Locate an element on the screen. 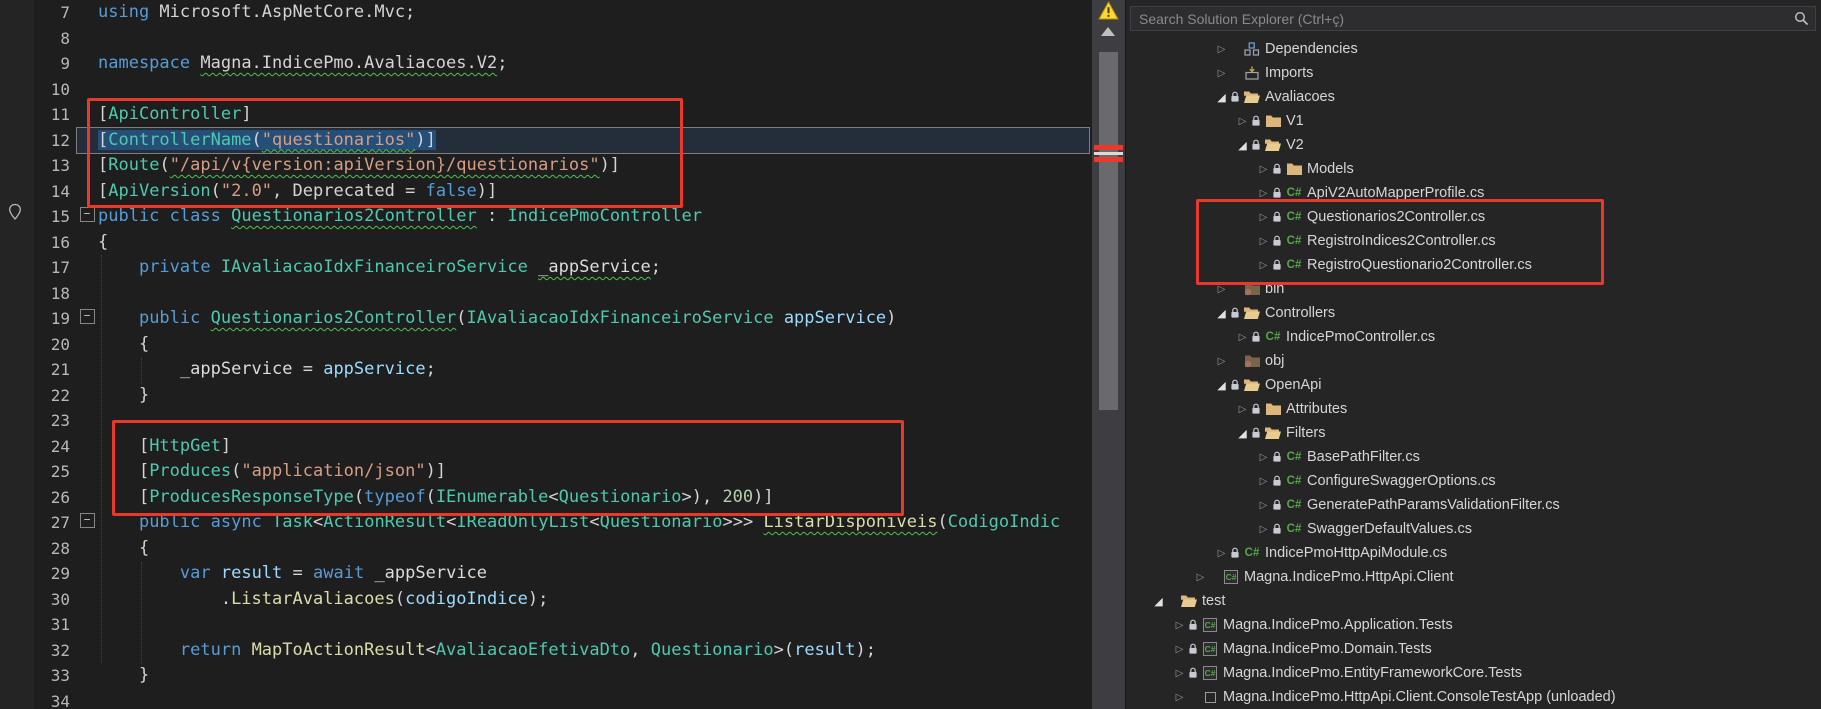 This screenshot has width=1821, height=709. code-line-29: 29 var result = await _appService is located at coordinates (546, 574).